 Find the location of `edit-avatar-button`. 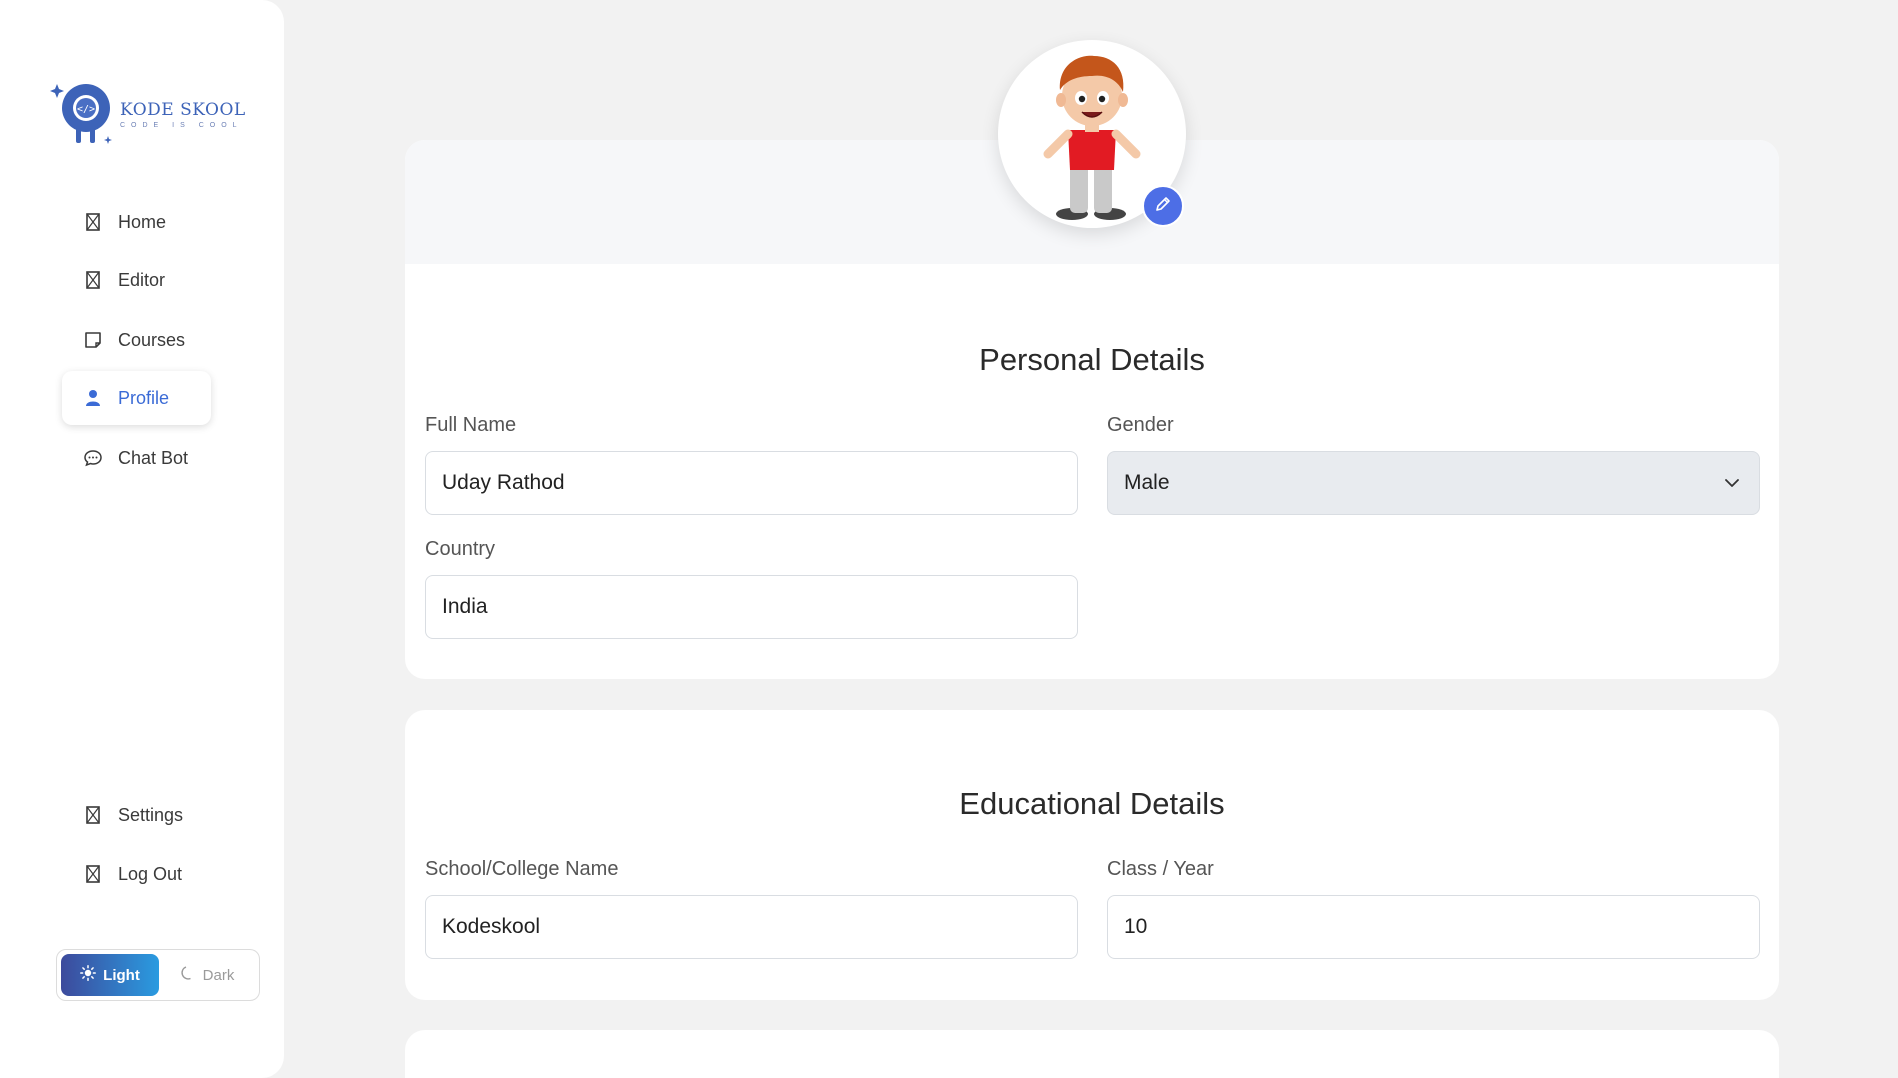

edit-avatar-button is located at coordinates (1163, 206).